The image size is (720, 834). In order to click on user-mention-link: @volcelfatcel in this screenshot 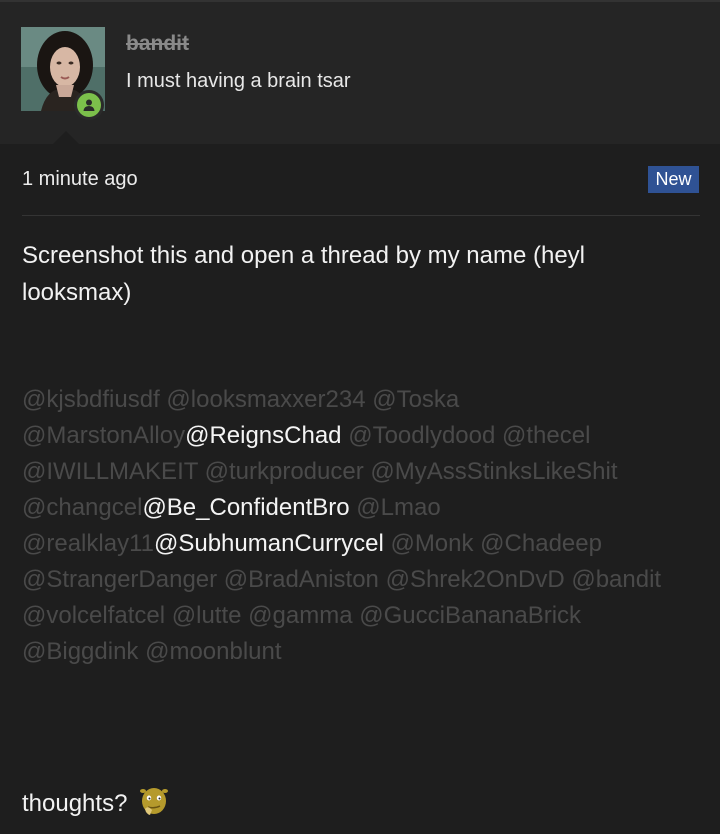, I will do `click(97, 615)`.